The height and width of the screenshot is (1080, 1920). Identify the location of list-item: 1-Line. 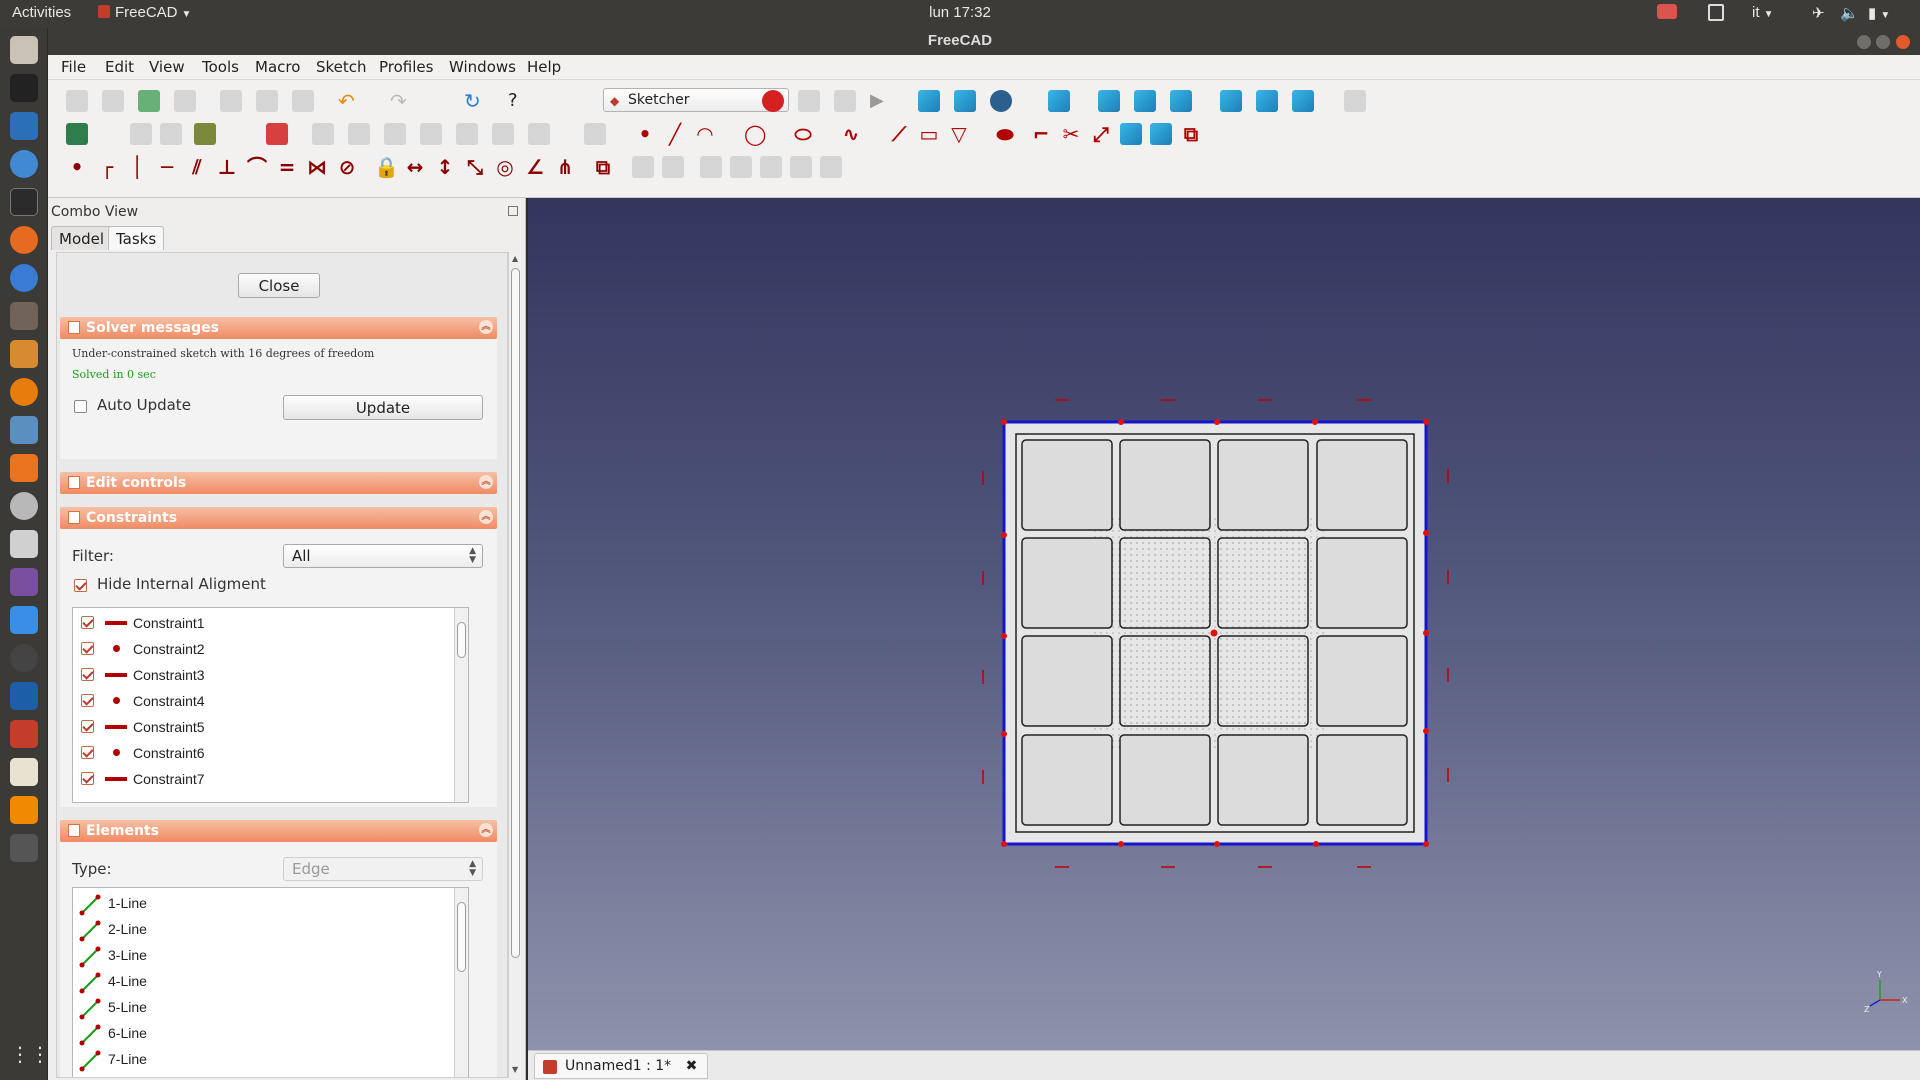
(268, 903).